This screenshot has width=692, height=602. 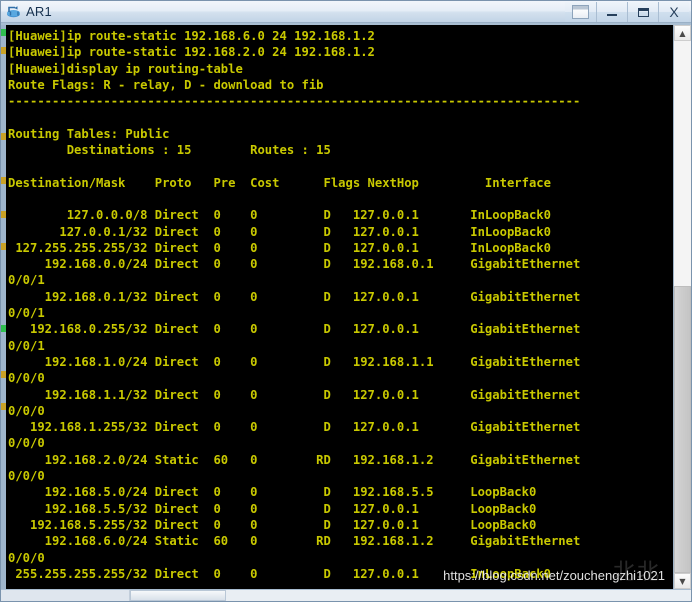 I want to click on scroll-down-arrow-icon: ▼, so click(x=682, y=581).